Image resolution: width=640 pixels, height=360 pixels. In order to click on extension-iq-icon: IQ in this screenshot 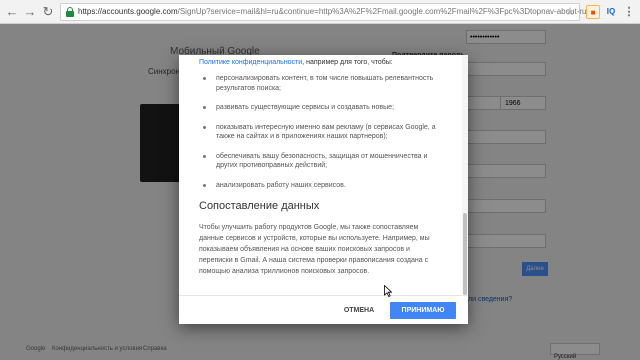, I will do `click(611, 12)`.